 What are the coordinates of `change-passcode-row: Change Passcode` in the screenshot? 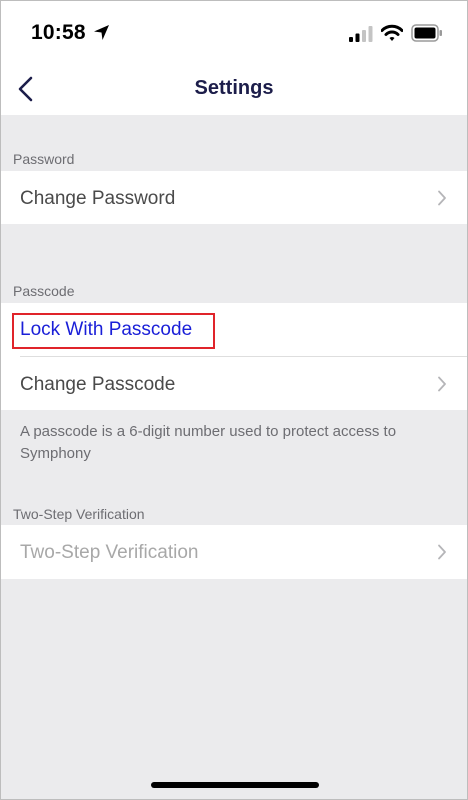 It's located at (234, 383).